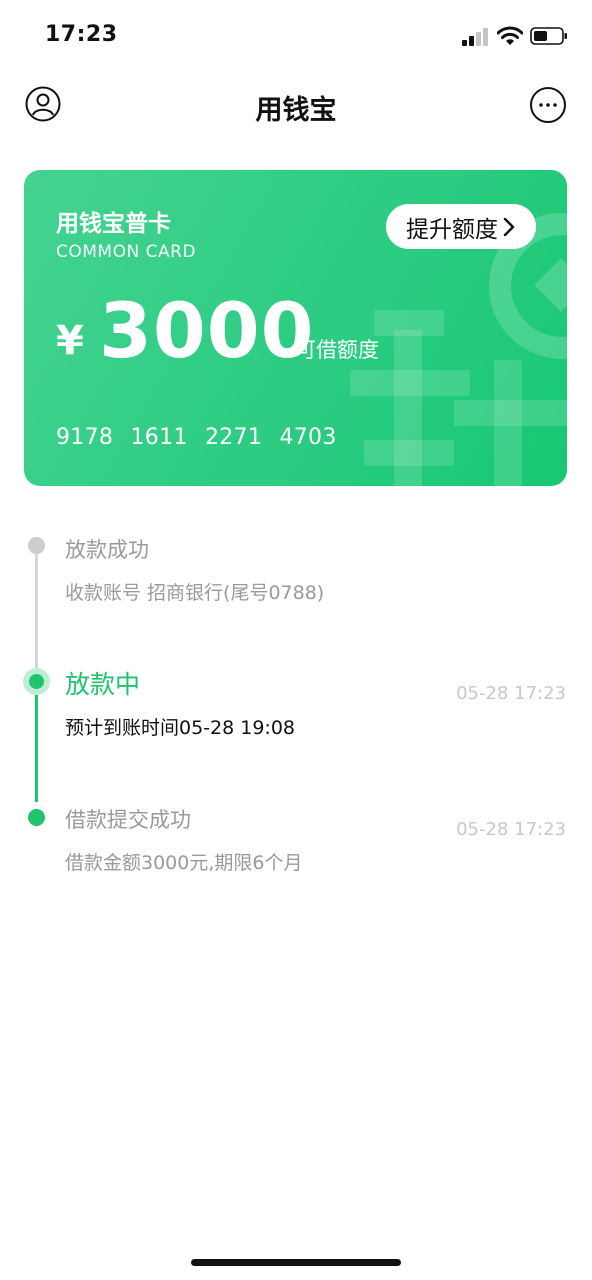 This screenshot has height=1280, width=592. I want to click on currency-symbol: ¥, so click(70, 341).